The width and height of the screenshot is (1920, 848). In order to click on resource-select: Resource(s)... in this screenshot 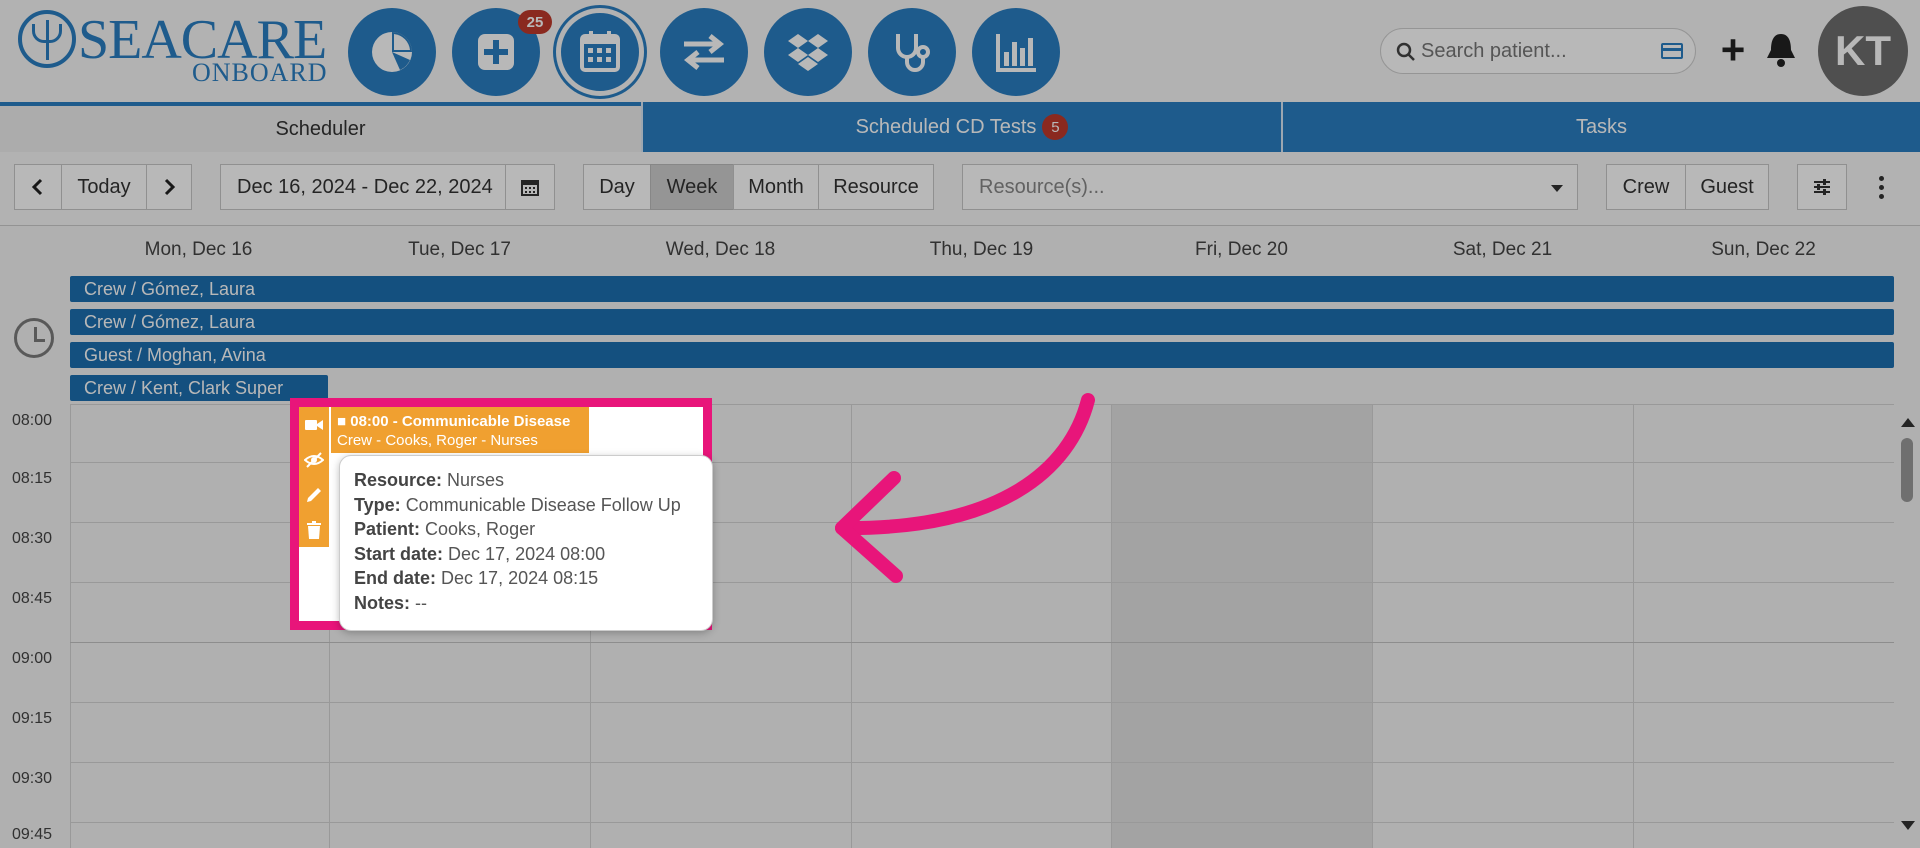, I will do `click(1270, 187)`.